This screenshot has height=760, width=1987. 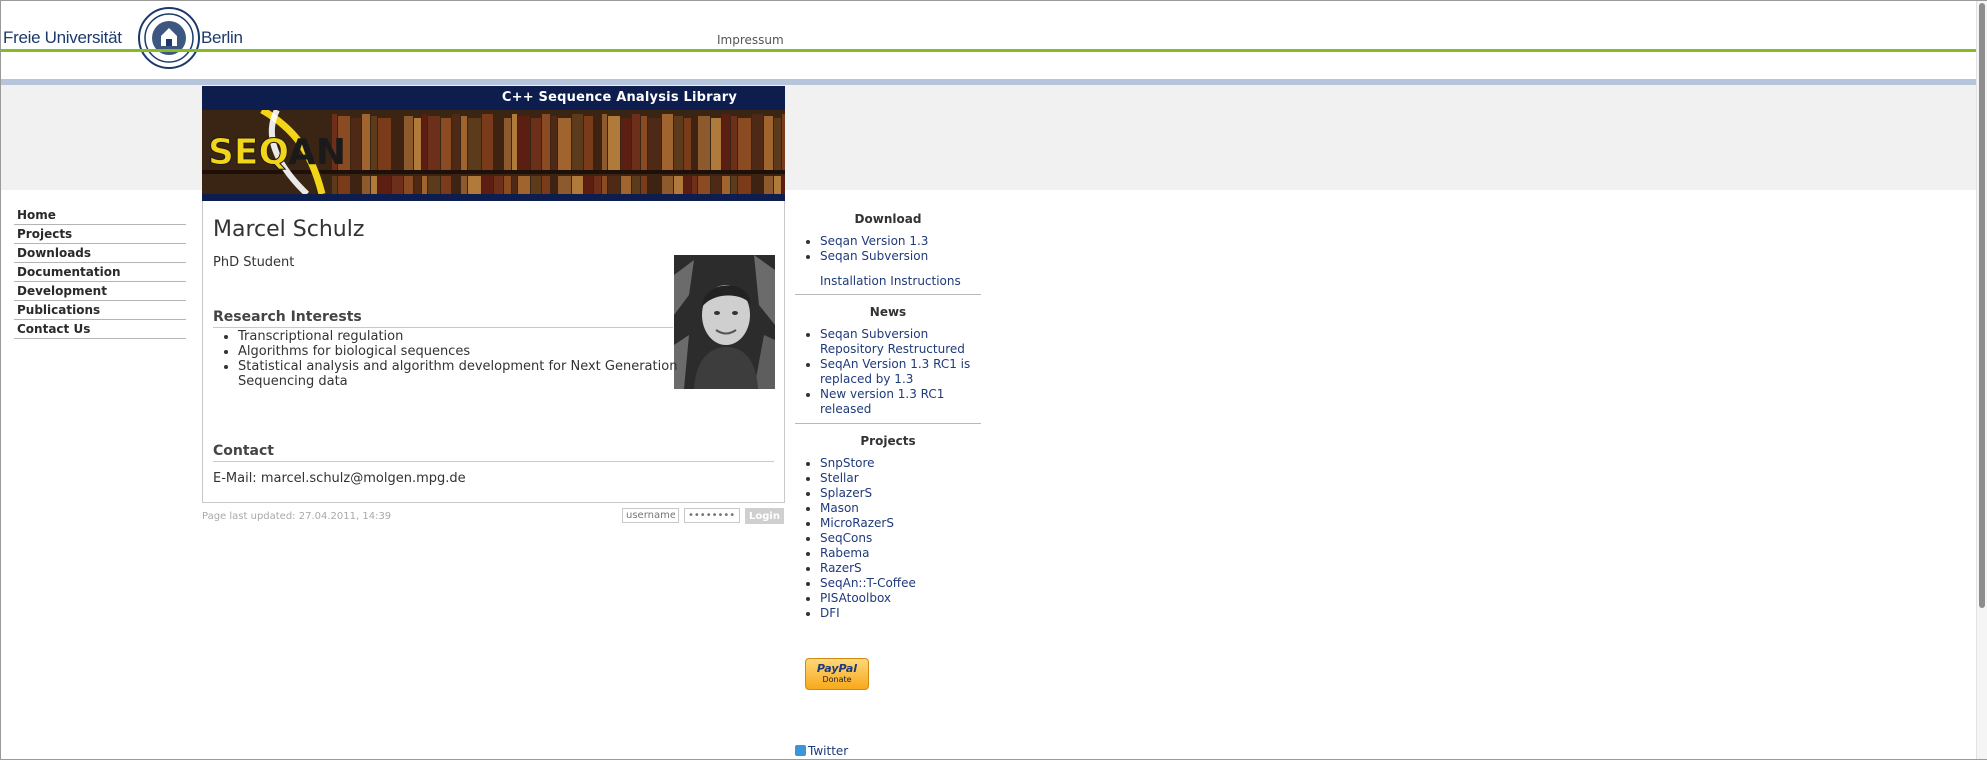 I want to click on nav-item-documentation: Documentation, so click(x=100, y=272).